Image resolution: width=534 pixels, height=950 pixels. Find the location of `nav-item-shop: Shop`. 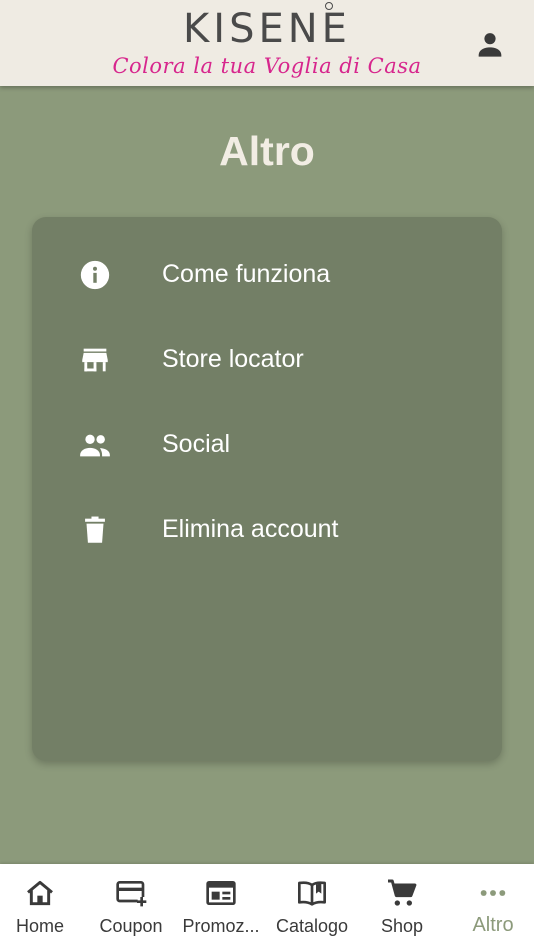

nav-item-shop: Shop is located at coordinates (402, 907).